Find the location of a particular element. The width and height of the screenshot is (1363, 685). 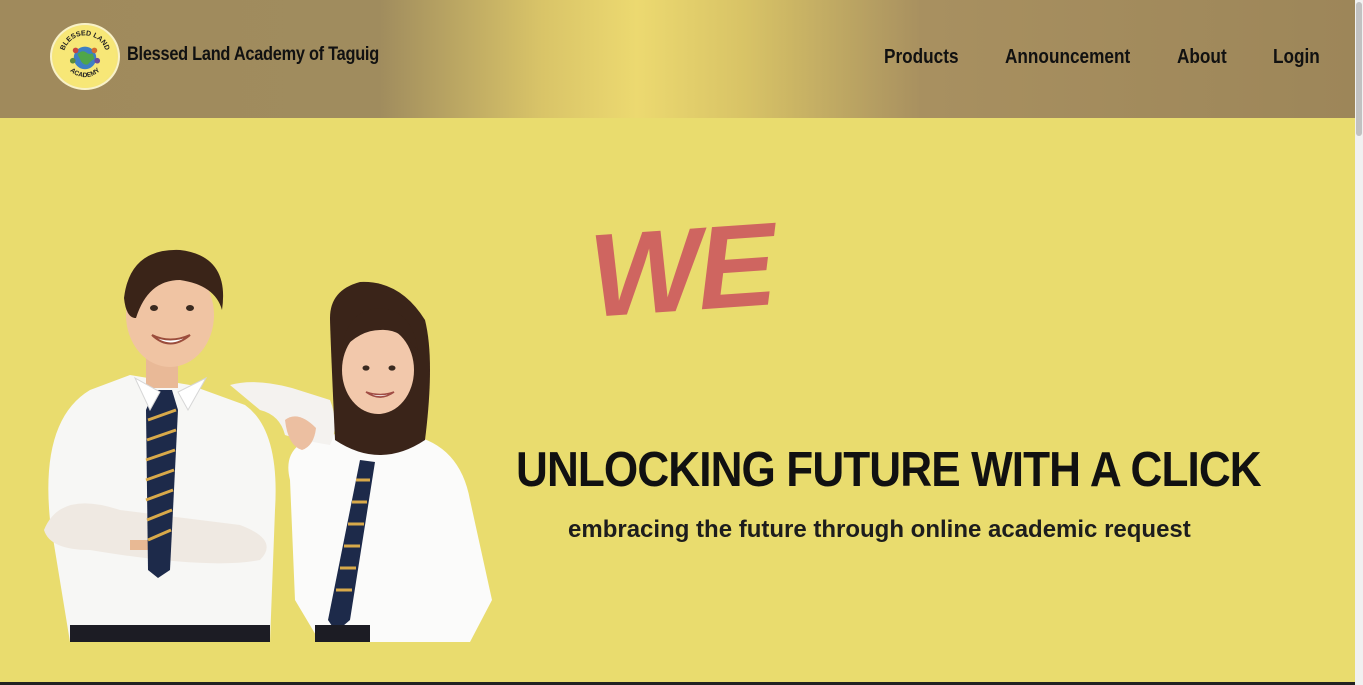

vertical-scrollbar is located at coordinates (1359, 342).